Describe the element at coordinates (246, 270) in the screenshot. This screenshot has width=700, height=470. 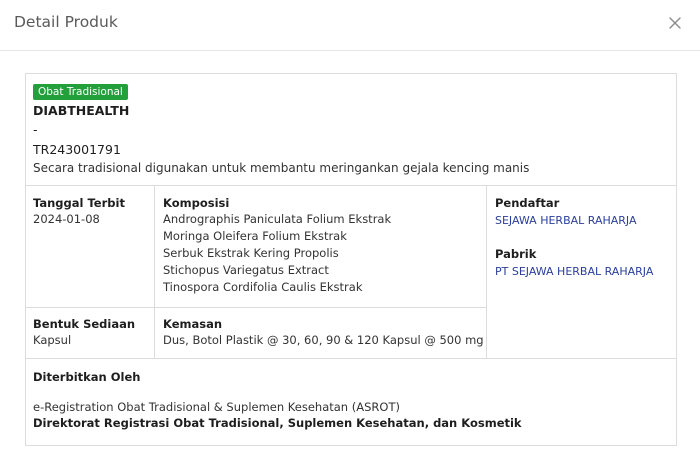
I see `composition-item: Stichopus Variegatus Extract` at that location.